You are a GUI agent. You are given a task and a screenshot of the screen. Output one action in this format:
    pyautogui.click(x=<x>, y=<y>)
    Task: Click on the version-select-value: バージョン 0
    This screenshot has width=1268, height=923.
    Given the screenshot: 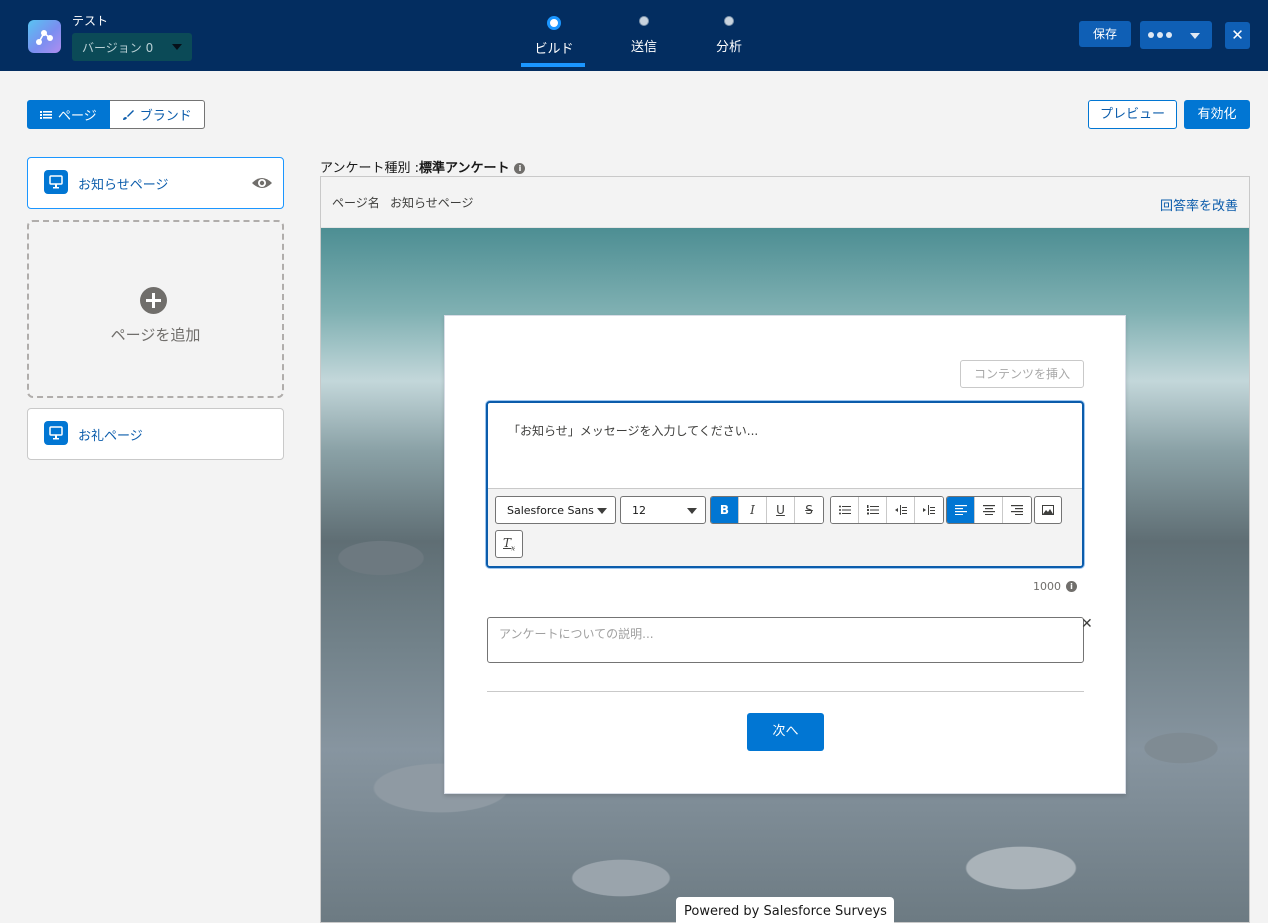 What is the action you would take?
    pyautogui.click(x=118, y=48)
    